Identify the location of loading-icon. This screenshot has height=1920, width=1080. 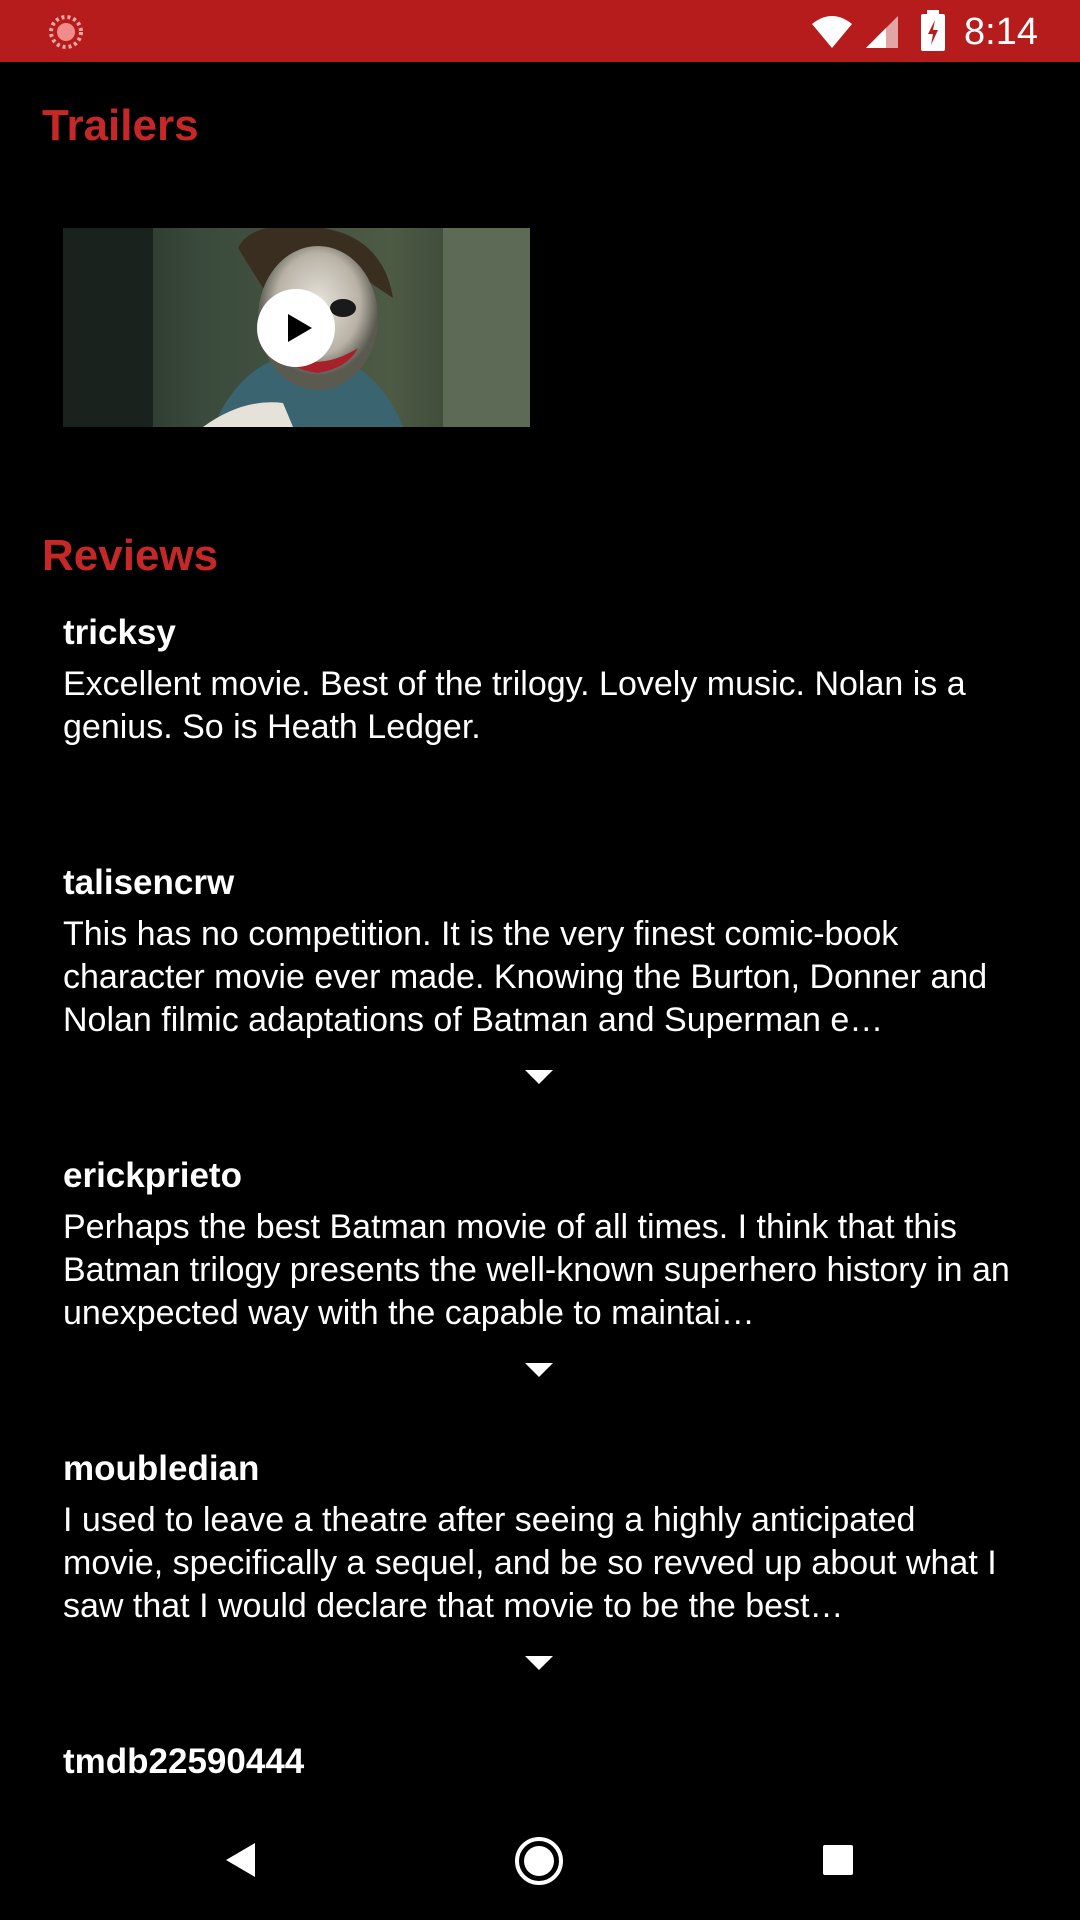
(66, 32).